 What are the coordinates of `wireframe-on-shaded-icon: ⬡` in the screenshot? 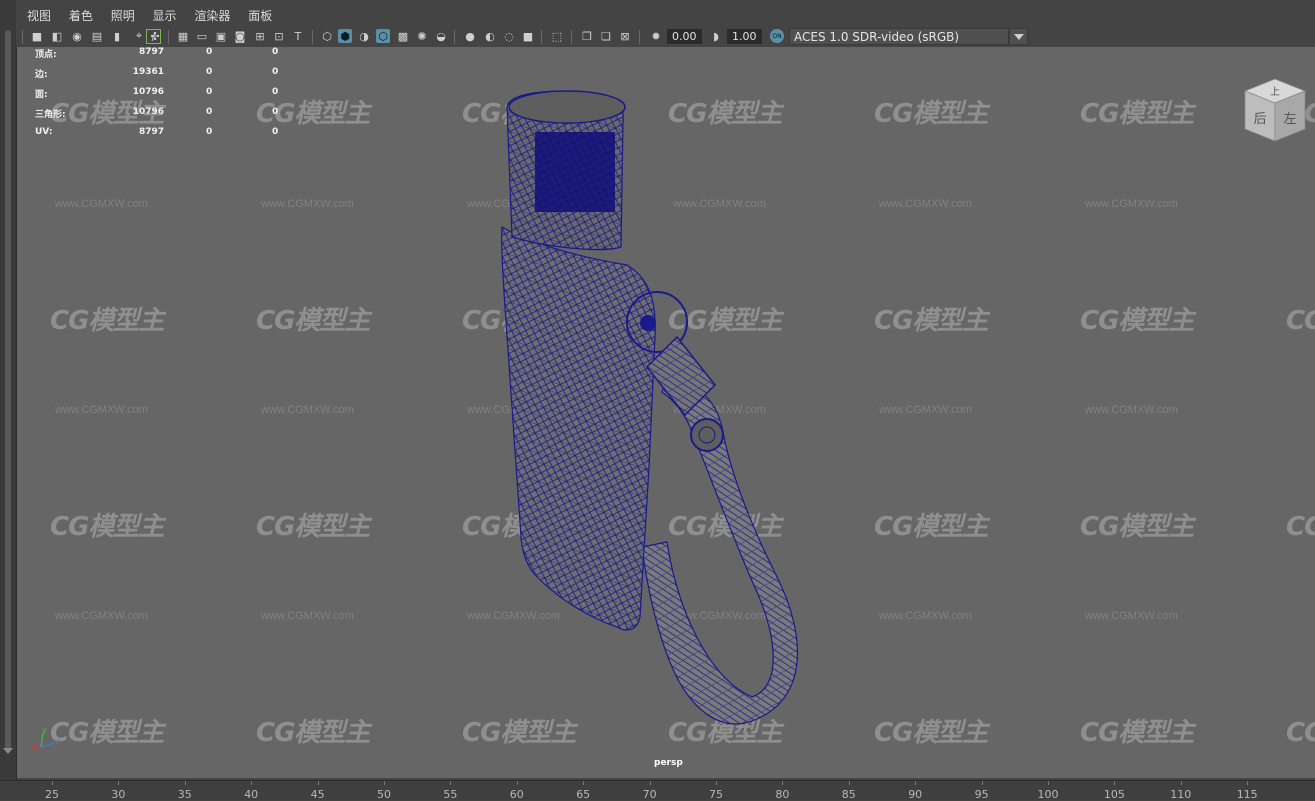 It's located at (383, 36).